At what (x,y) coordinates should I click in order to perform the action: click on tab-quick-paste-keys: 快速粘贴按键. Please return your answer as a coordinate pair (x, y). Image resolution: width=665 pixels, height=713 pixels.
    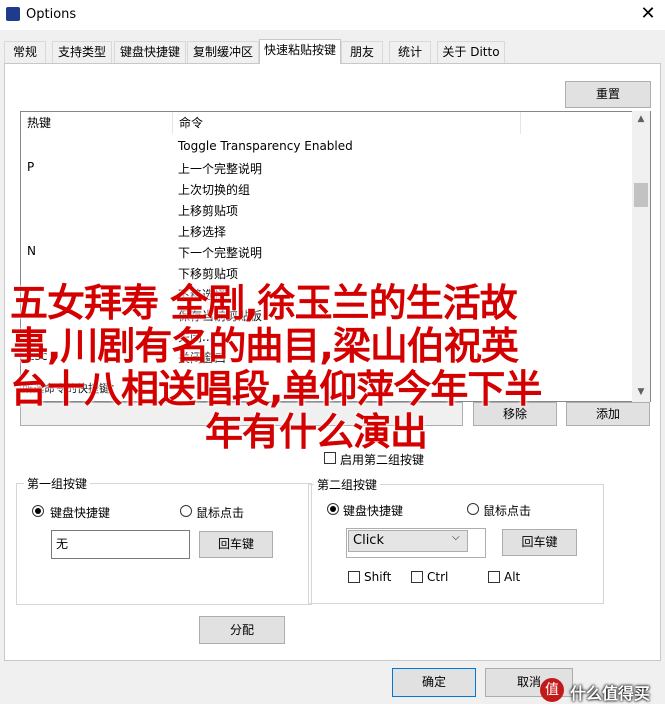
    Looking at the image, I should click on (300, 51).